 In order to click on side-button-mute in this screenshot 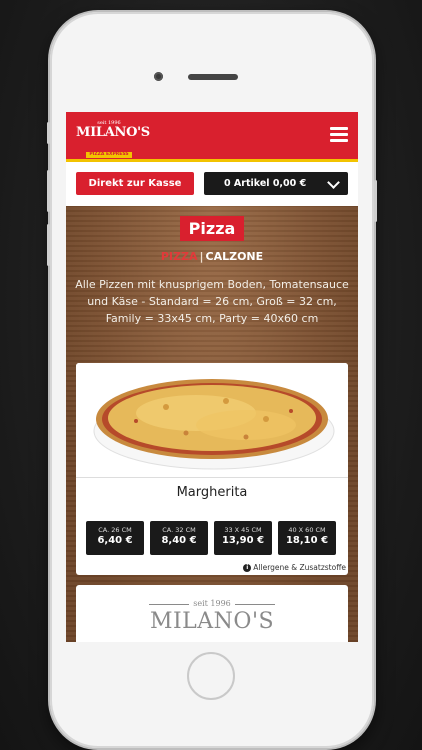, I will do `click(48, 133)`.